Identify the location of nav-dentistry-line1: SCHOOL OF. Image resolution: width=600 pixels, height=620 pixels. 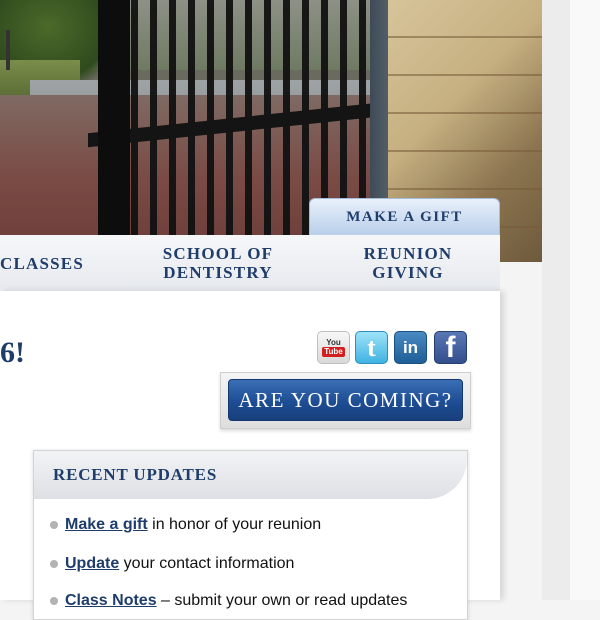
(218, 253).